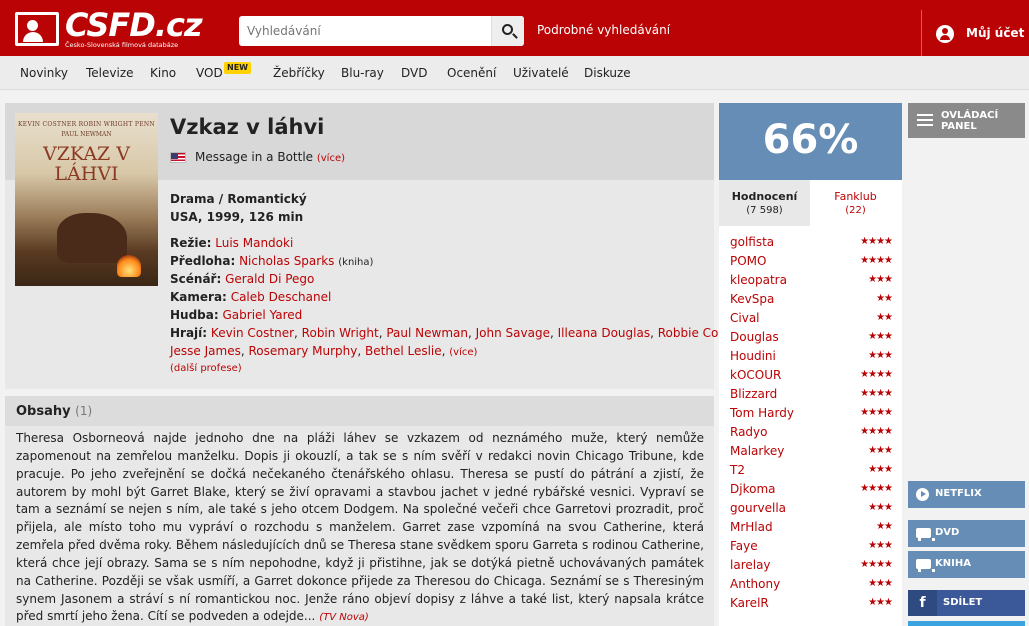  Describe the element at coordinates (966, 120) in the screenshot. I see `control-panel-button: OVLÁDACÍ PANEL` at that location.